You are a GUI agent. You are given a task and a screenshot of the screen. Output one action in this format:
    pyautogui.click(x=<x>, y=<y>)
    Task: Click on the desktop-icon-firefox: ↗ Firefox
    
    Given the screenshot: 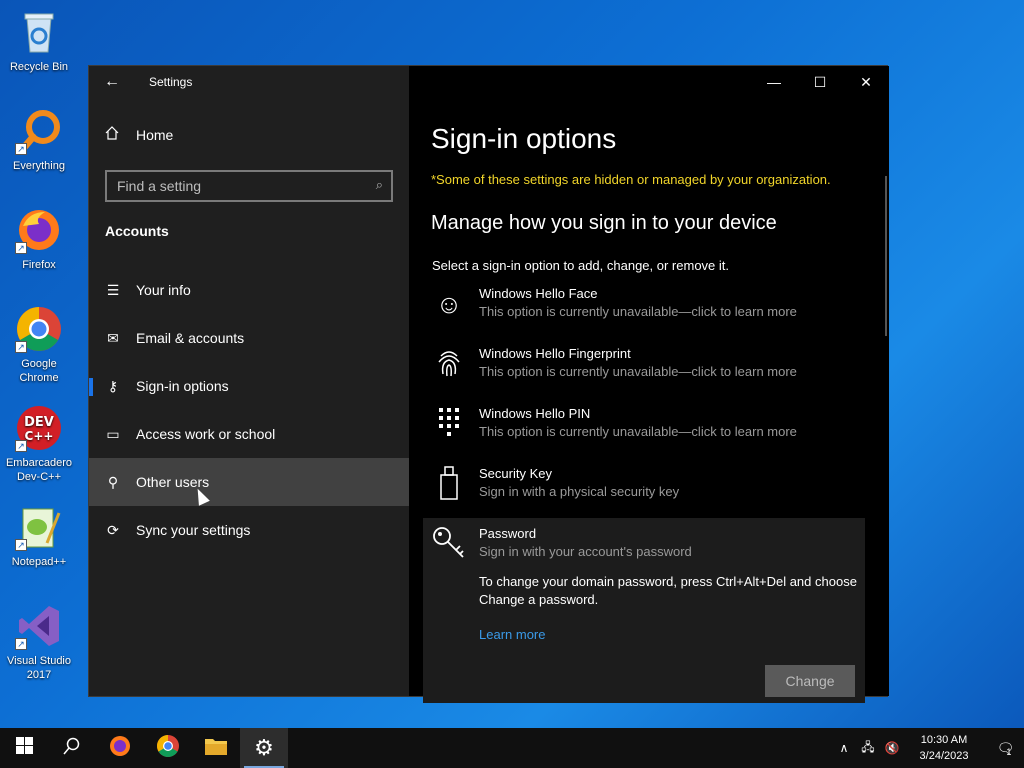 What is the action you would take?
    pyautogui.click(x=39, y=239)
    